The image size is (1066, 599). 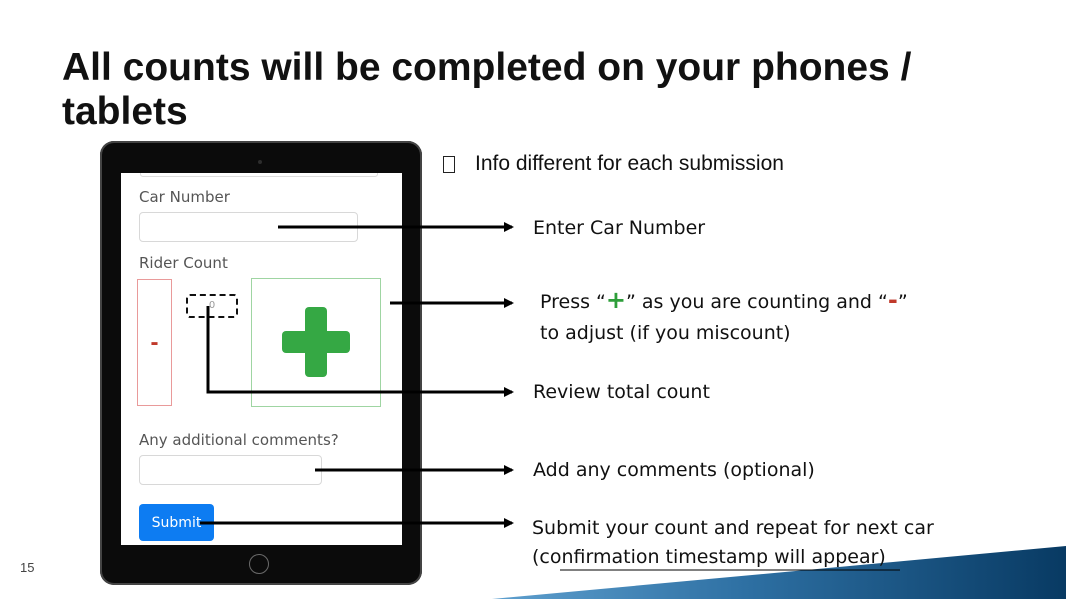 I want to click on annotation-press-line2: to adjust (if you miscount), so click(x=665, y=333).